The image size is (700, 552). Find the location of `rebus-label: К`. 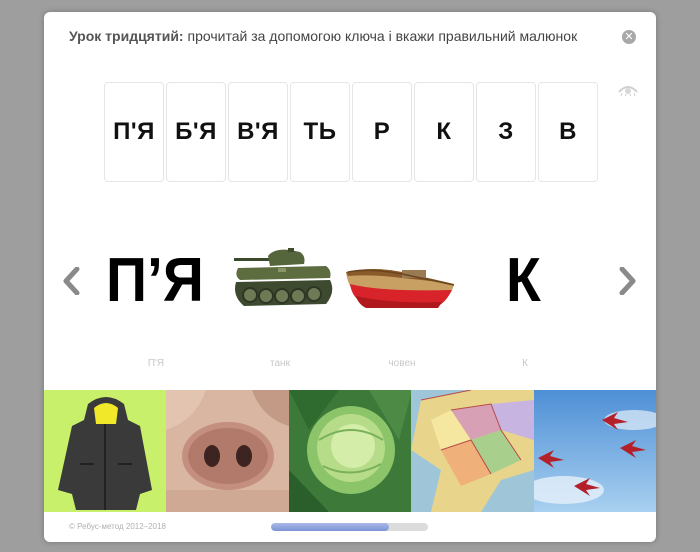

rebus-label: К is located at coordinates (525, 363).